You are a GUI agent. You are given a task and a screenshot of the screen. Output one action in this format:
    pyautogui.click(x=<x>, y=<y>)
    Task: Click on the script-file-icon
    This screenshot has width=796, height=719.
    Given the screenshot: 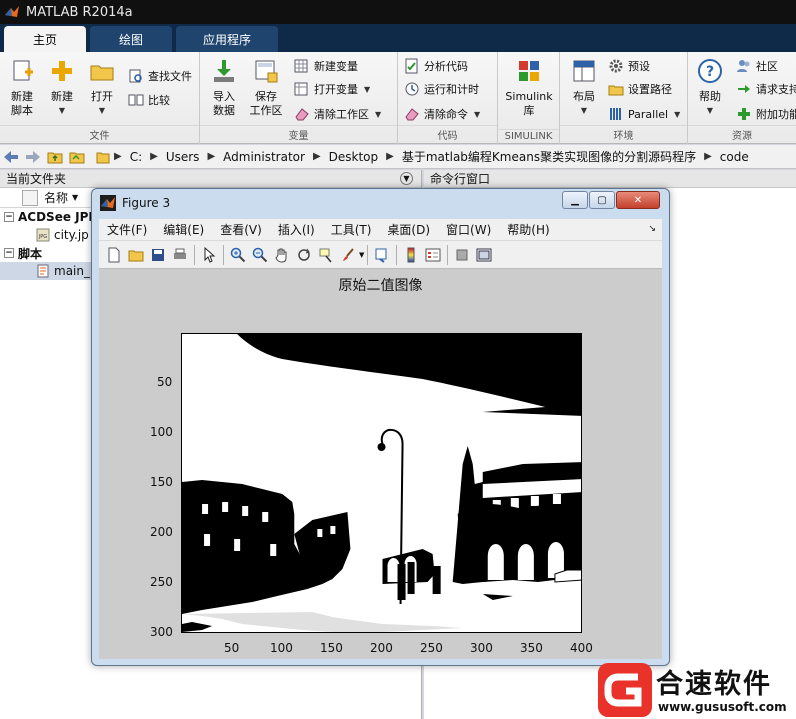 What is the action you would take?
    pyautogui.click(x=43, y=271)
    